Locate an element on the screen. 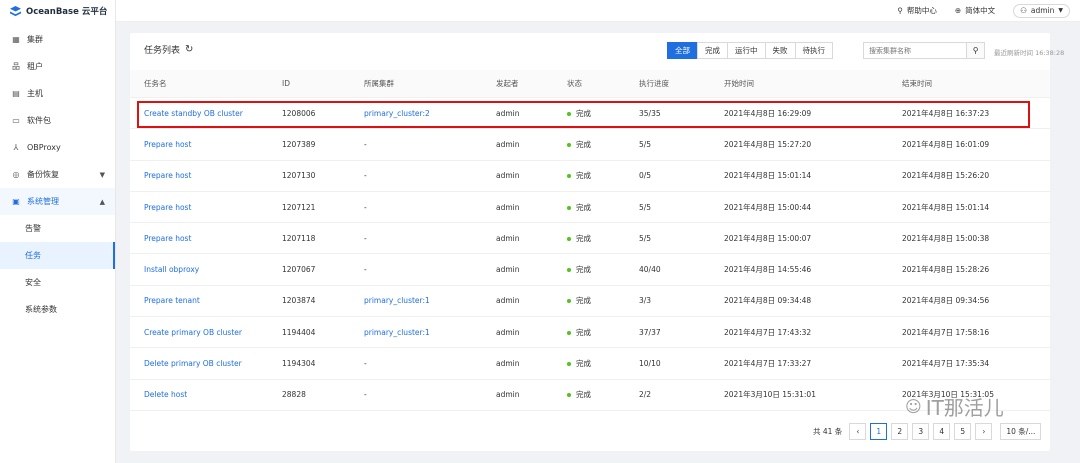 The width and height of the screenshot is (1080, 463). sidebar-item-cluster: ▦ 集群 is located at coordinates (57, 39).